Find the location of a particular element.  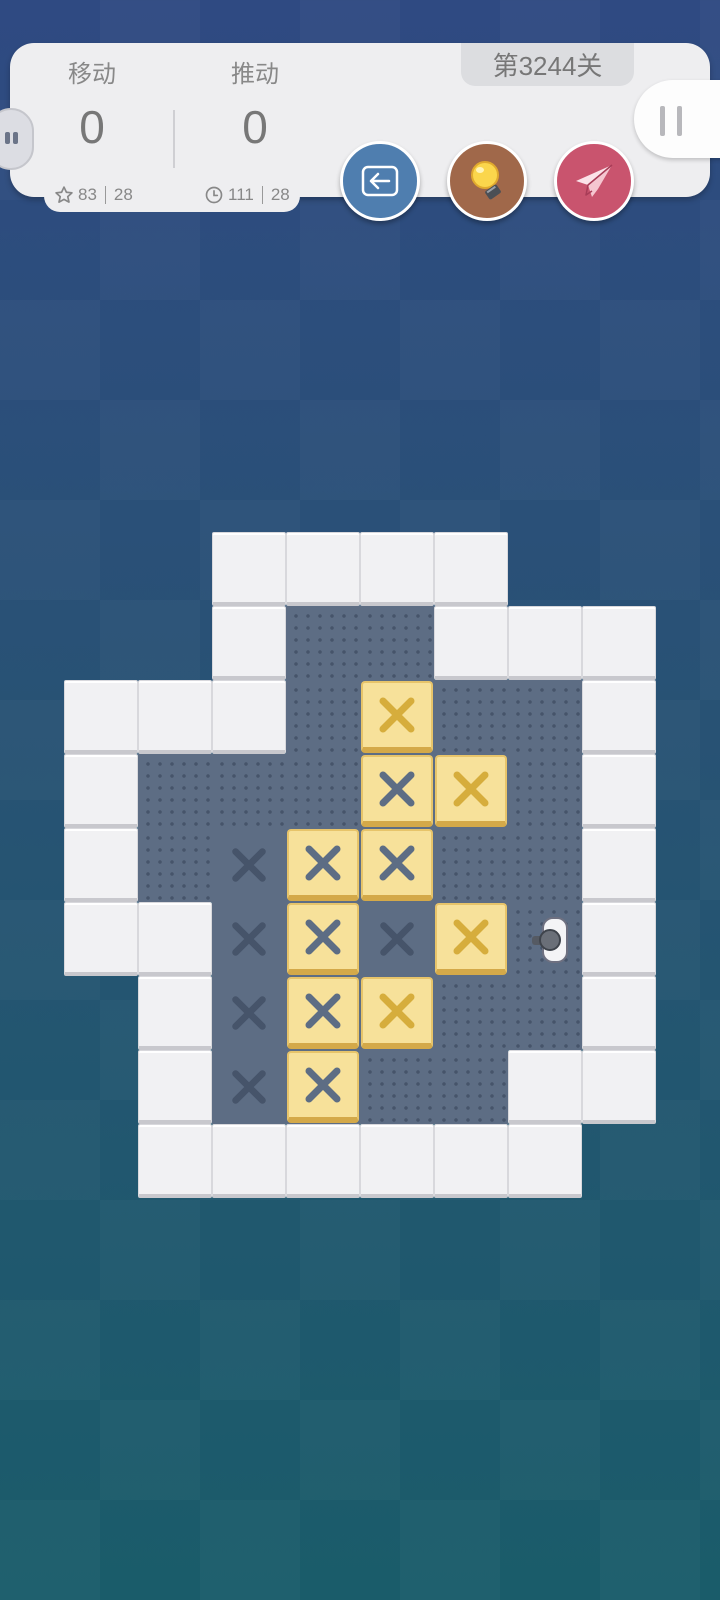

pause-button is located at coordinates (677, 119).